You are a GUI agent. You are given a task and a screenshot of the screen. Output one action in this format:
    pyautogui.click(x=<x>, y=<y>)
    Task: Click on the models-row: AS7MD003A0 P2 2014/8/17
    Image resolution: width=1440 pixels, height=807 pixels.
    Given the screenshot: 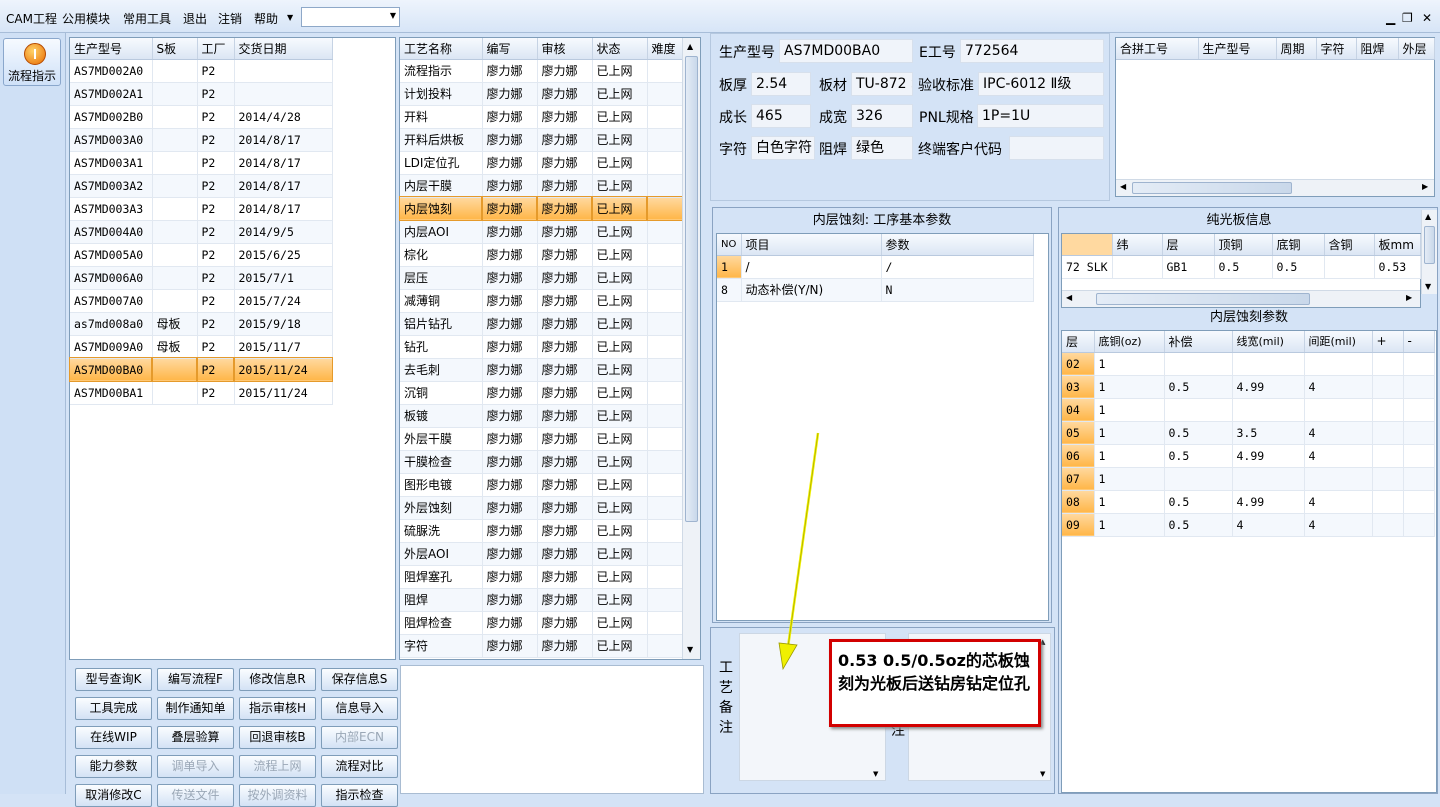 What is the action you would take?
    pyautogui.click(x=201, y=140)
    